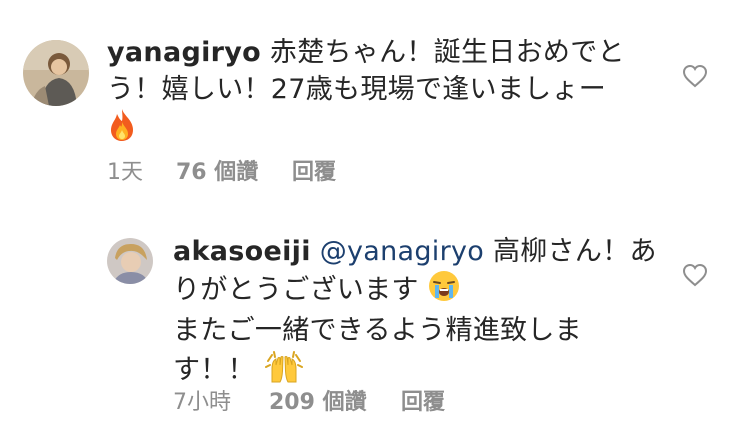 This screenshot has height=433, width=750. What do you see at coordinates (357, 89) in the screenshot?
I see `comment-line: う！嬉しい！27歳も現場で逢いましょー` at bounding box center [357, 89].